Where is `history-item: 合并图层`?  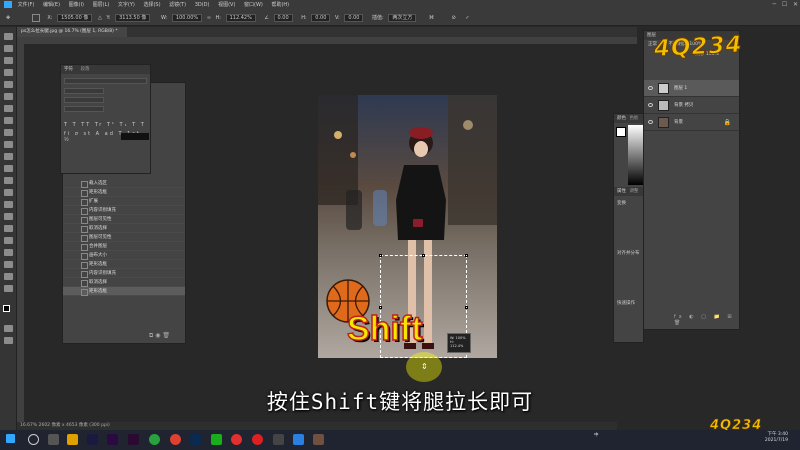 history-item: 合并图层 is located at coordinates (124, 246).